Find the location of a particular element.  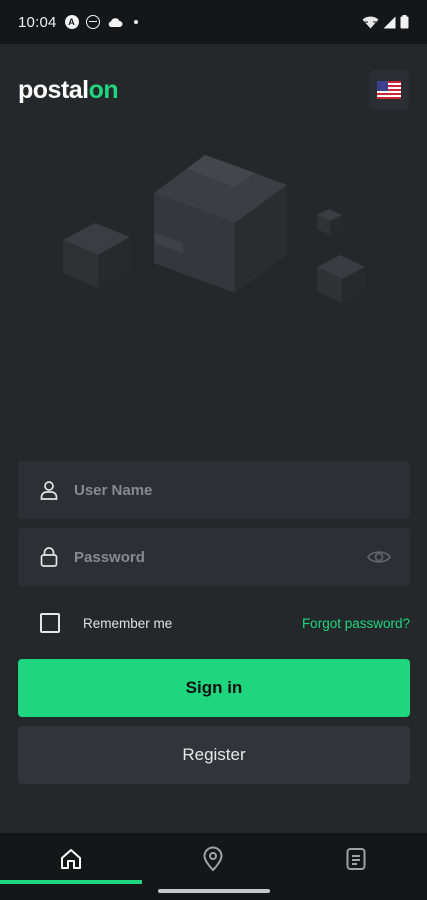

password-field is located at coordinates (214, 557).